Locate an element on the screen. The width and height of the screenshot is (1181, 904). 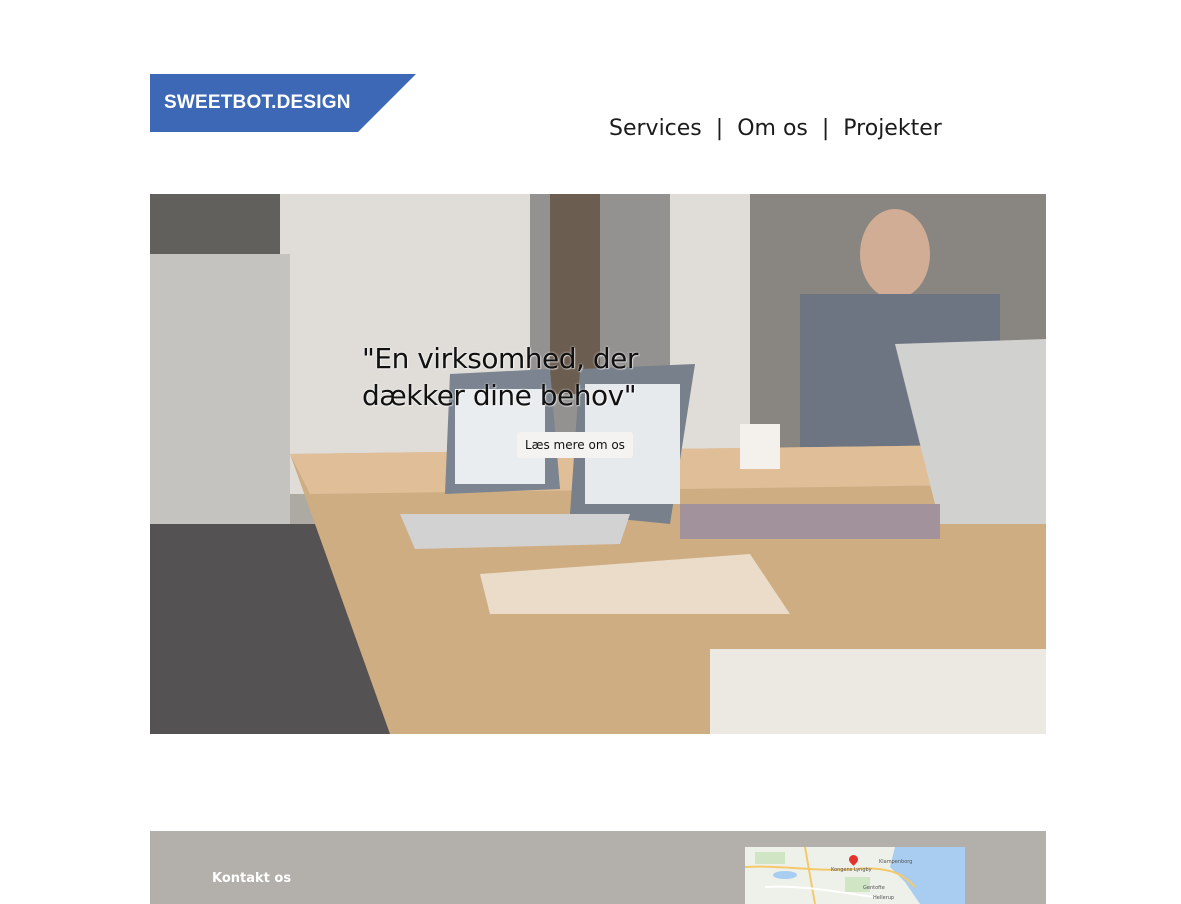
map-label: Klampenborg is located at coordinates (896, 862).